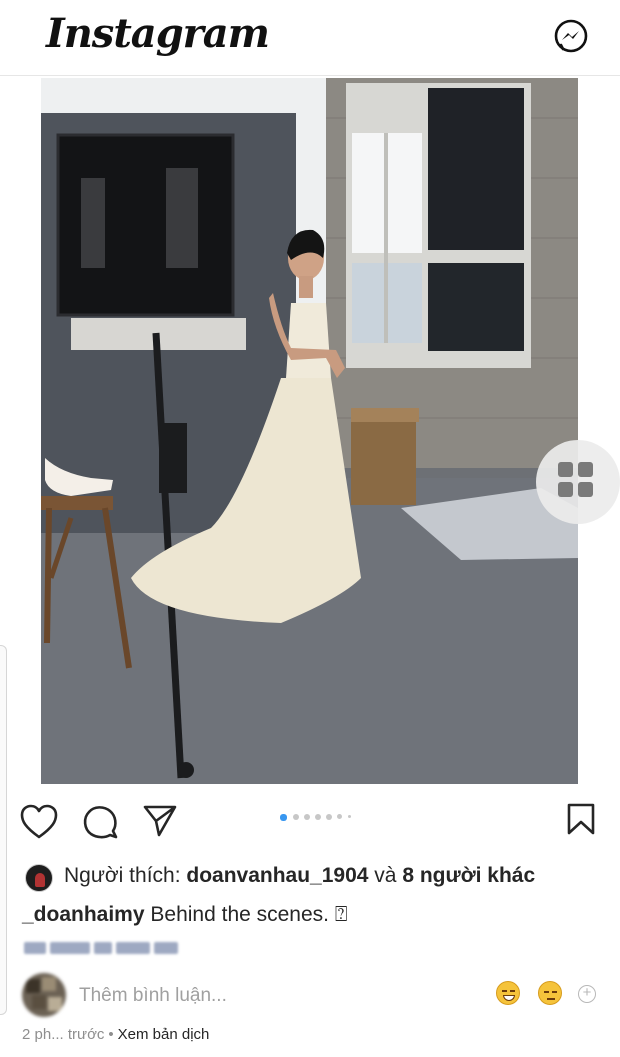 The width and height of the screenshot is (620, 1057). I want to click on unamused-emoji-icon, so click(550, 993).